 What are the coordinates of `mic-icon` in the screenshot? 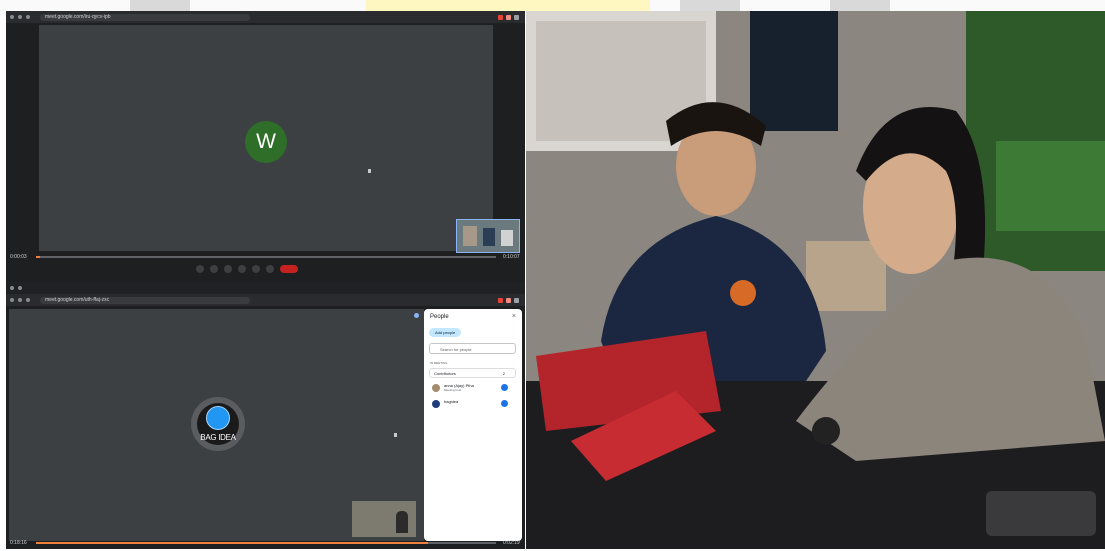 It's located at (200, 269).